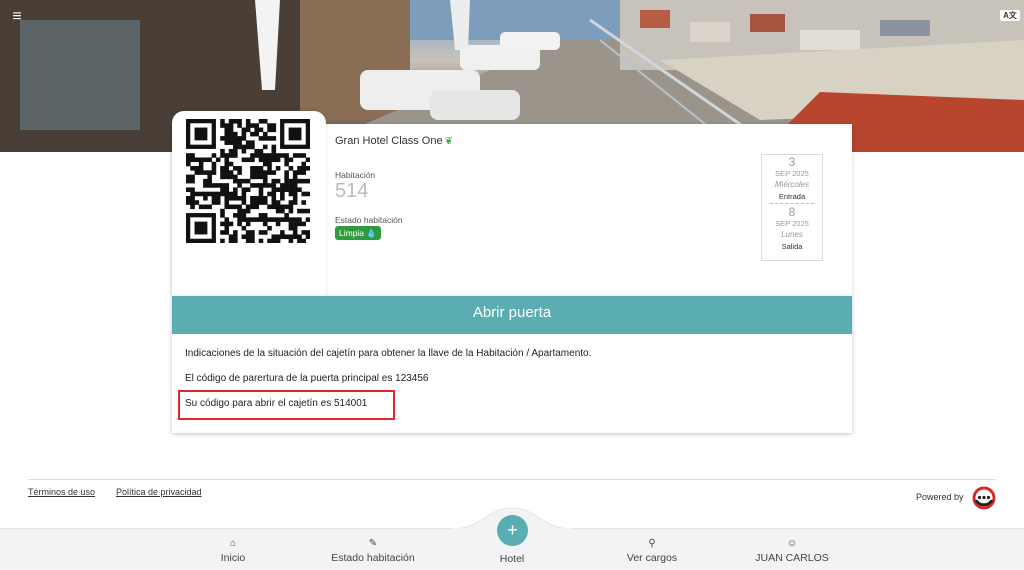 Image resolution: width=1024 pixels, height=570 pixels. I want to click on privacy-link: Política de privacidad, so click(159, 492).